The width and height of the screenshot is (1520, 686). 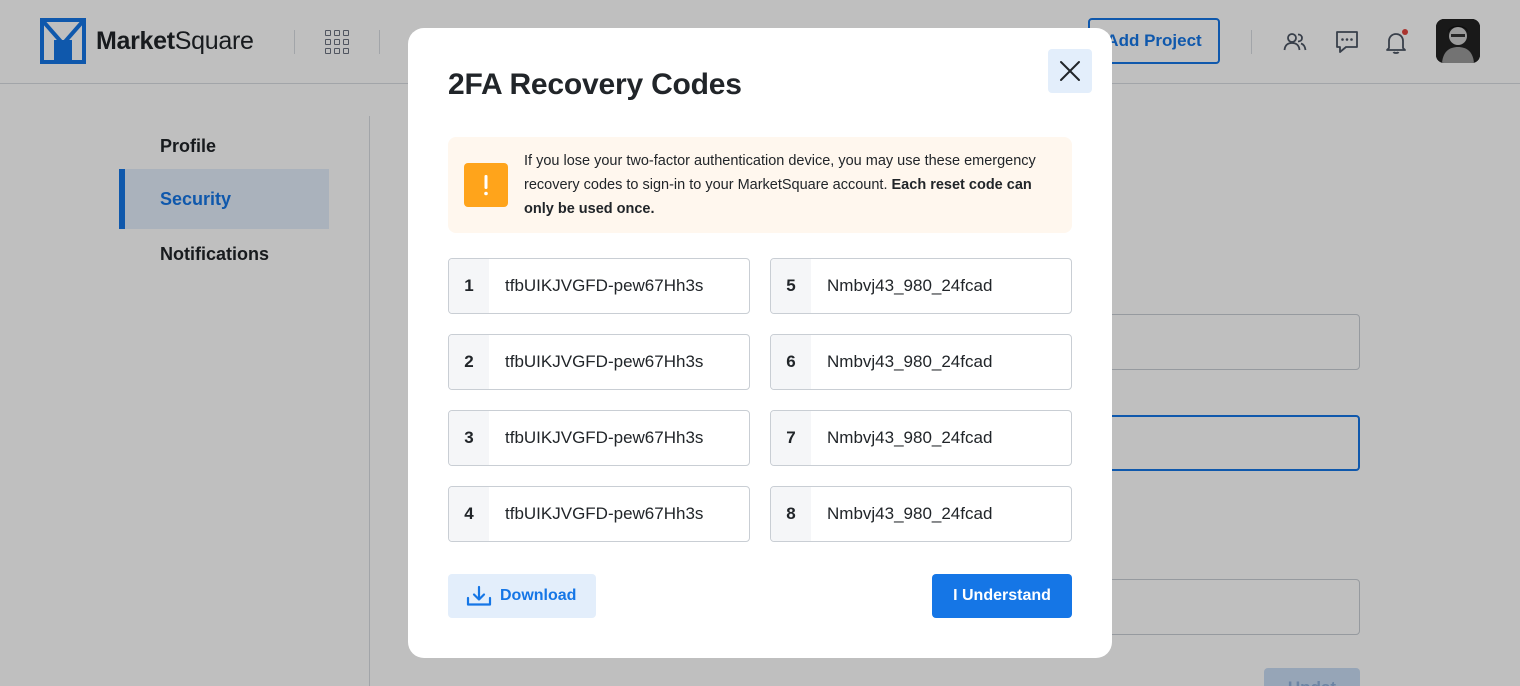 What do you see at coordinates (595, 84) in the screenshot?
I see `modal-title: 2FA Recovery Codes` at bounding box center [595, 84].